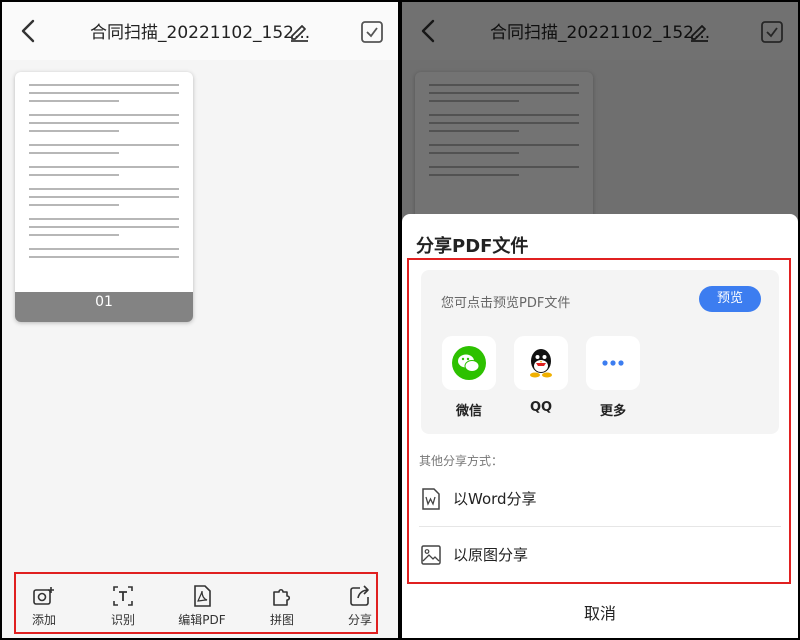 The height and width of the screenshot is (640, 800). I want to click on recognize-button: 识别, so click(123, 605).